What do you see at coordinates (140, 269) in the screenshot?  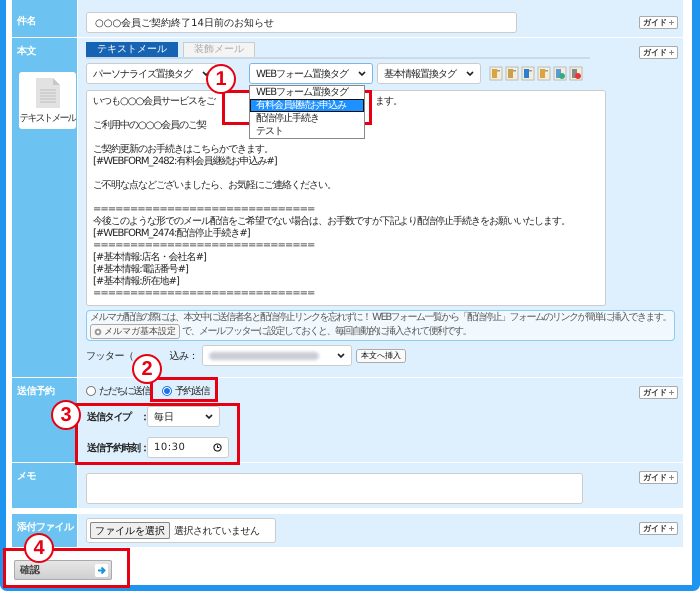 I see `body-text-line: [#基本情報:電話番号#]` at bounding box center [140, 269].